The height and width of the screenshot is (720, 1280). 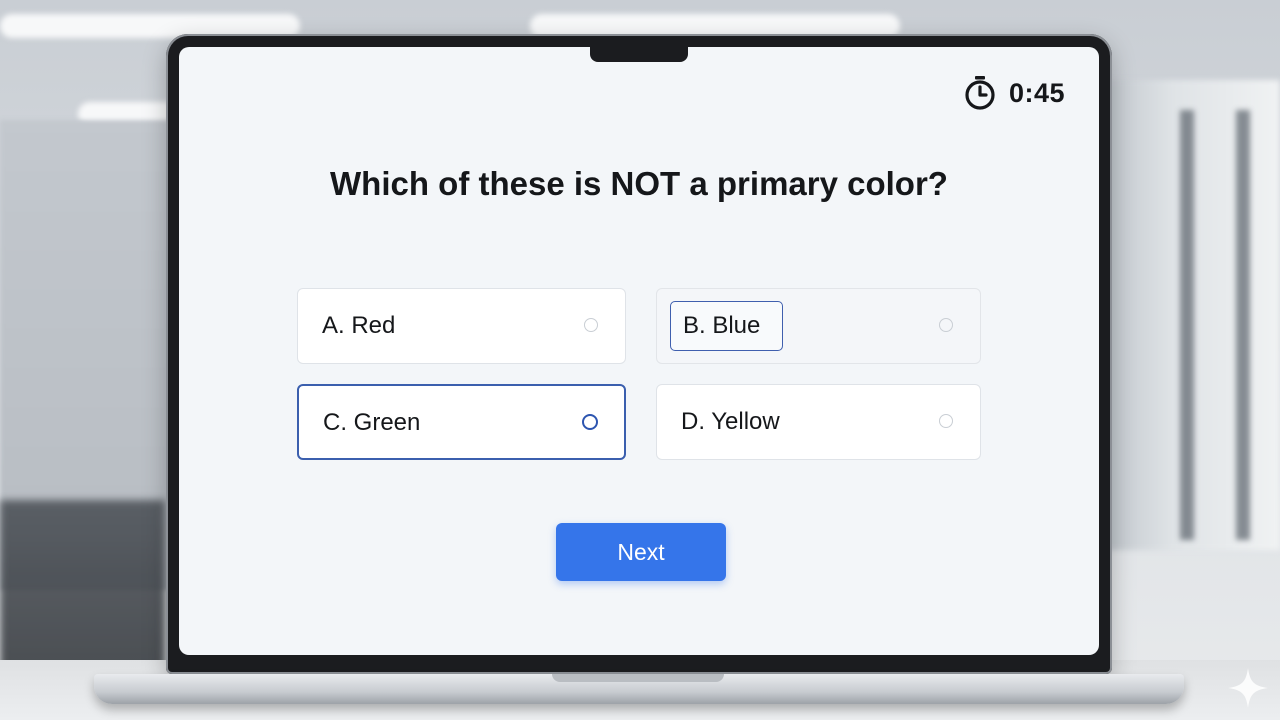 I want to click on option-d: D. Yellow, so click(x=818, y=422).